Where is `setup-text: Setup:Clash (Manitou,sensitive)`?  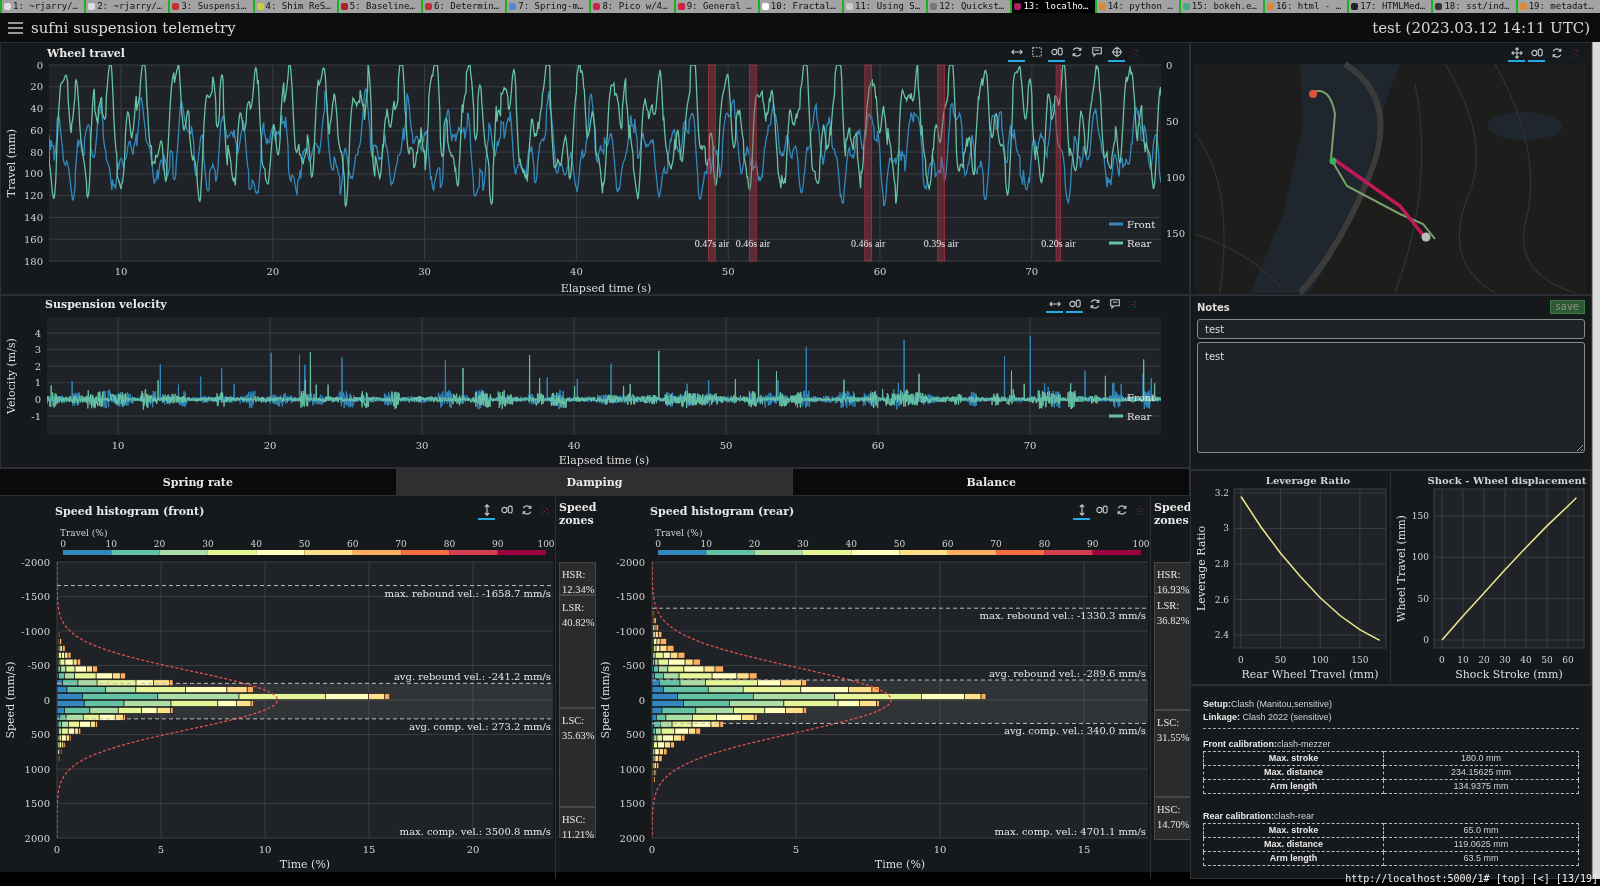 setup-text: Setup:Clash (Manitou,sensitive) is located at coordinates (1268, 704).